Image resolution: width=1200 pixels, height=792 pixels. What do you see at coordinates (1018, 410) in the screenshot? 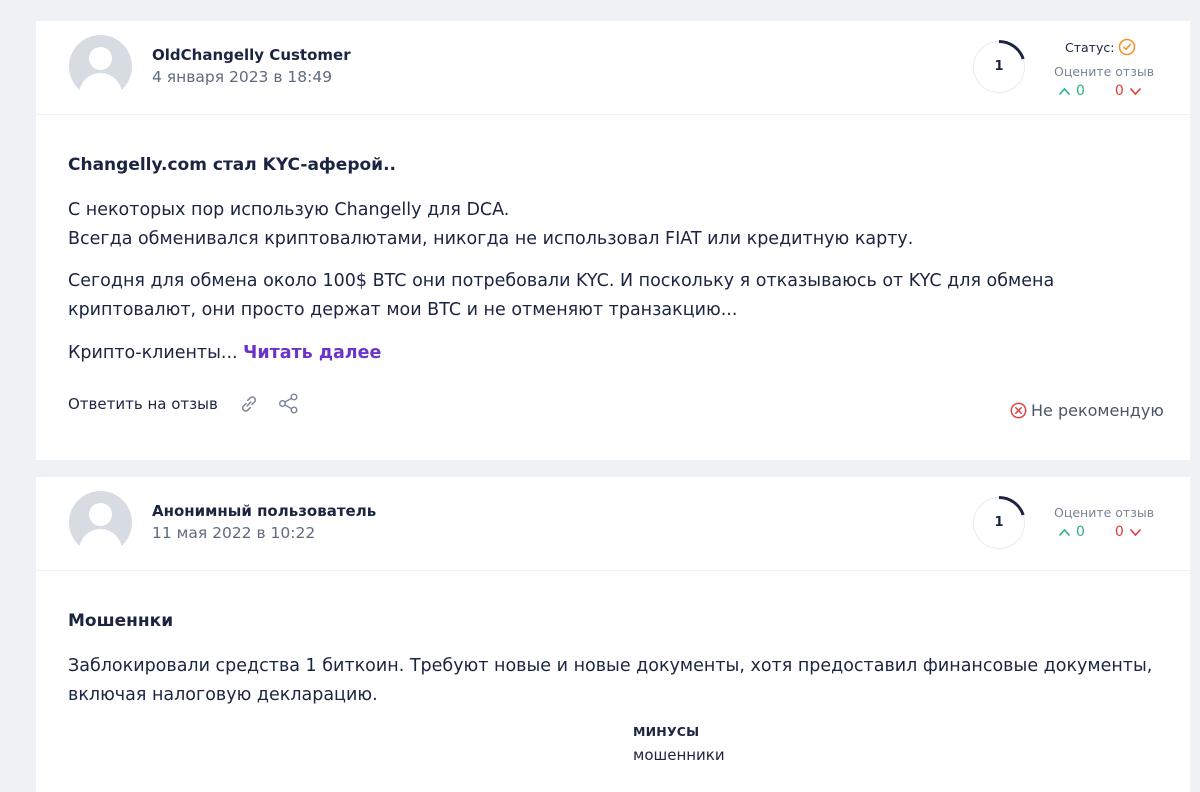
I see `x-circle-icon` at bounding box center [1018, 410].